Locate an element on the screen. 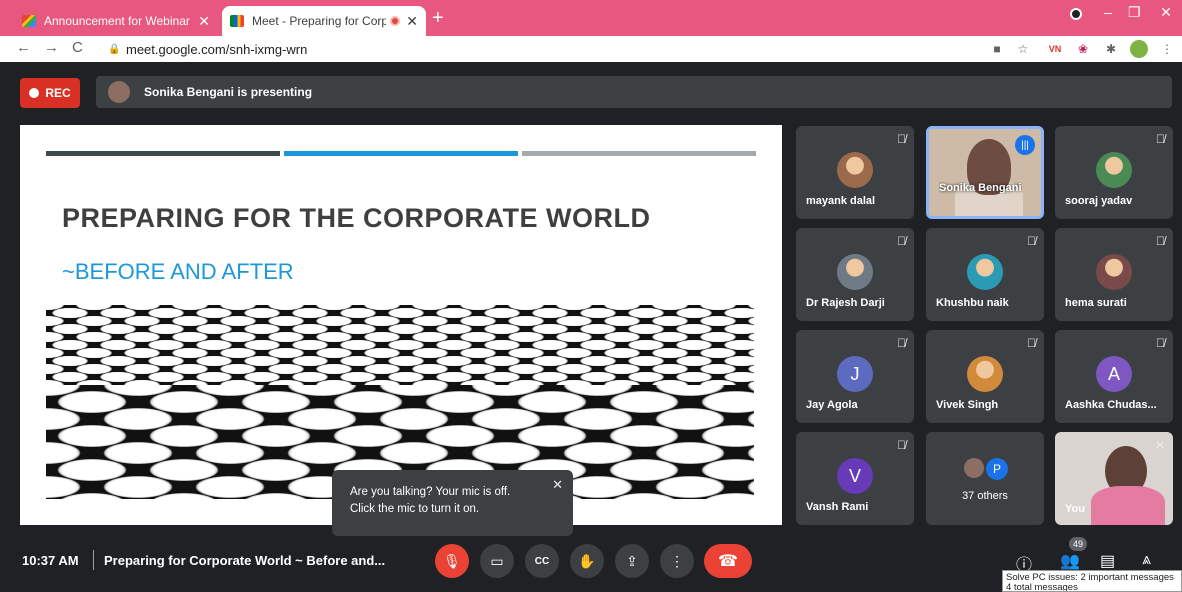 This screenshot has height=592, width=1182. participant-tile: 🎙̸ sooraj yadav is located at coordinates (1114, 172).